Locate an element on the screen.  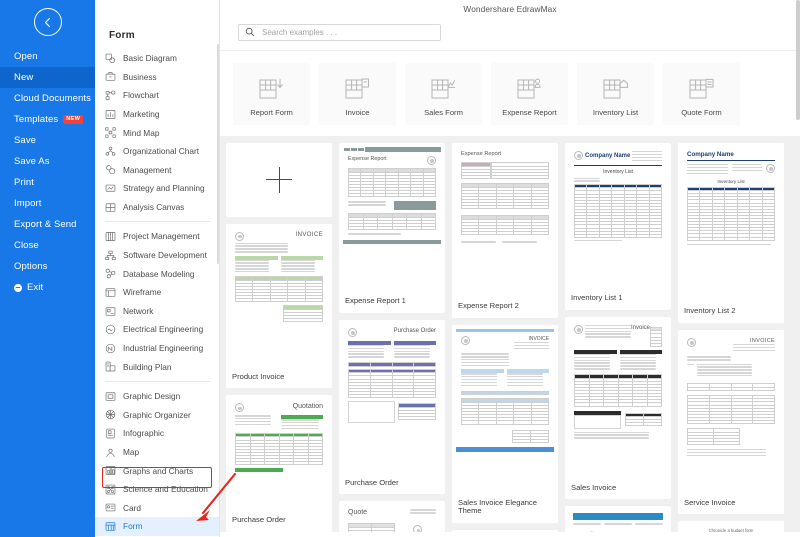
template-card-label: Service Invoice is located at coordinates (710, 502).